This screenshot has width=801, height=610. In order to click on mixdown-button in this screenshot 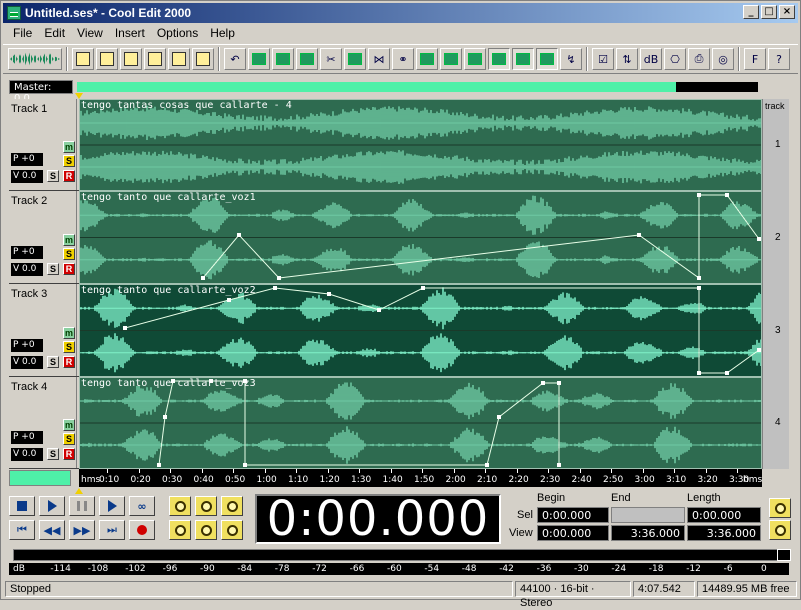, I will do `click(283, 59)`.